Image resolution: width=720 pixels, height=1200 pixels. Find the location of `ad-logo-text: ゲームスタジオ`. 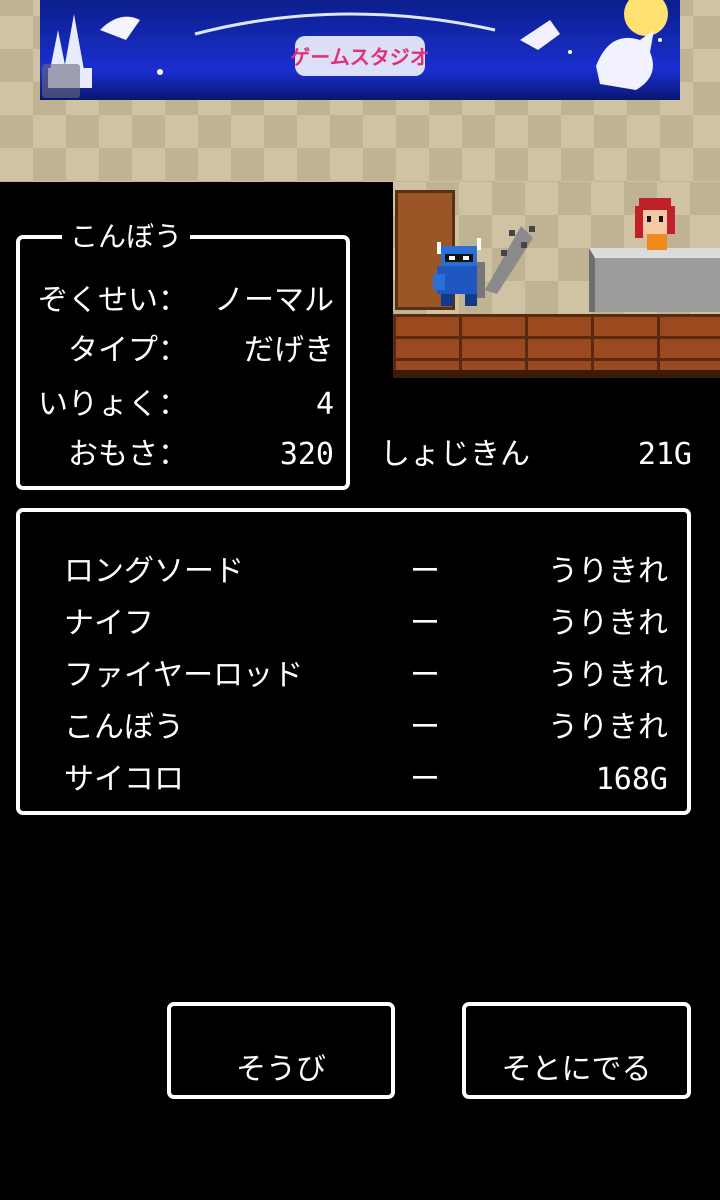

ad-logo-text: ゲームスタジオ is located at coordinates (359, 57).